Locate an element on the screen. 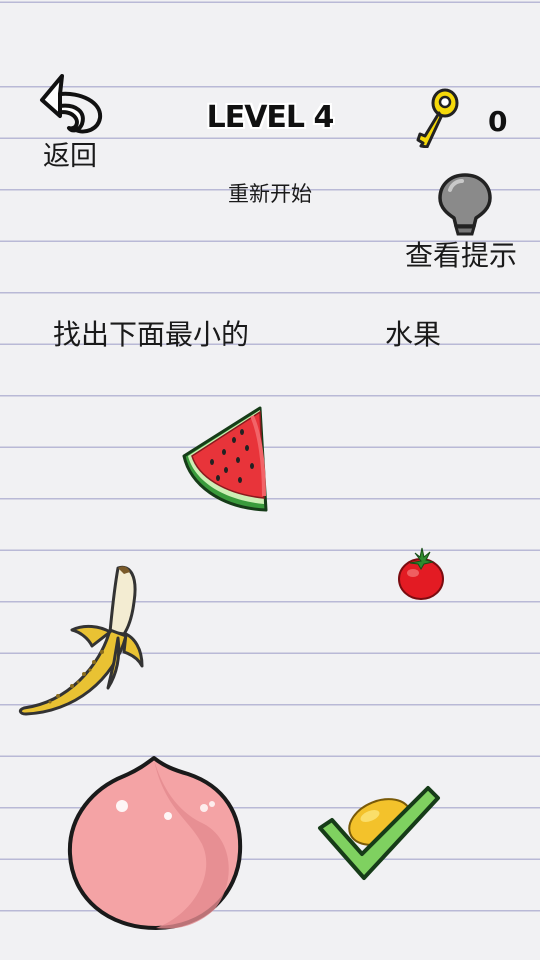 This screenshot has height=960, width=540. banana-icon is located at coordinates (81, 640).